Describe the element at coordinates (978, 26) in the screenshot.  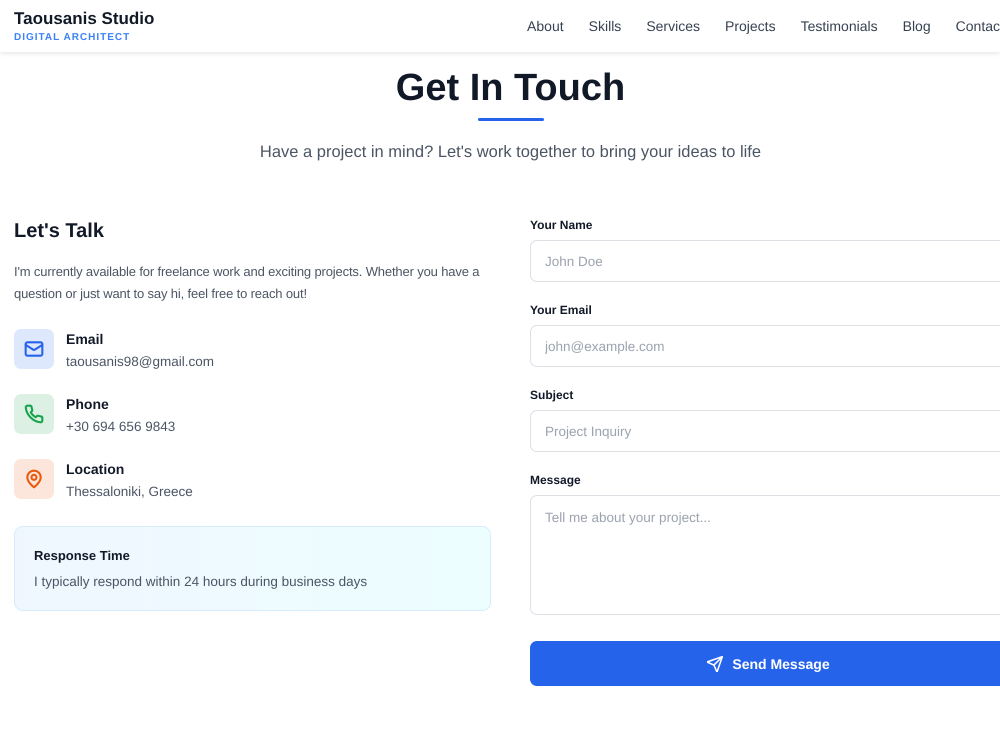
I see `nav-link: Contac` at that location.